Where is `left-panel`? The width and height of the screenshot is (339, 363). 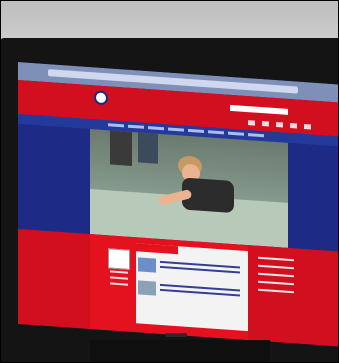 left-panel is located at coordinates (54, 279).